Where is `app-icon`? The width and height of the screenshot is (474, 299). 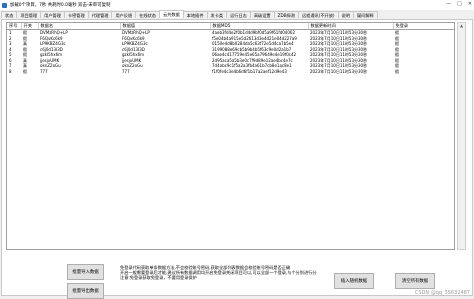 app-icon is located at coordinates (4, 5).